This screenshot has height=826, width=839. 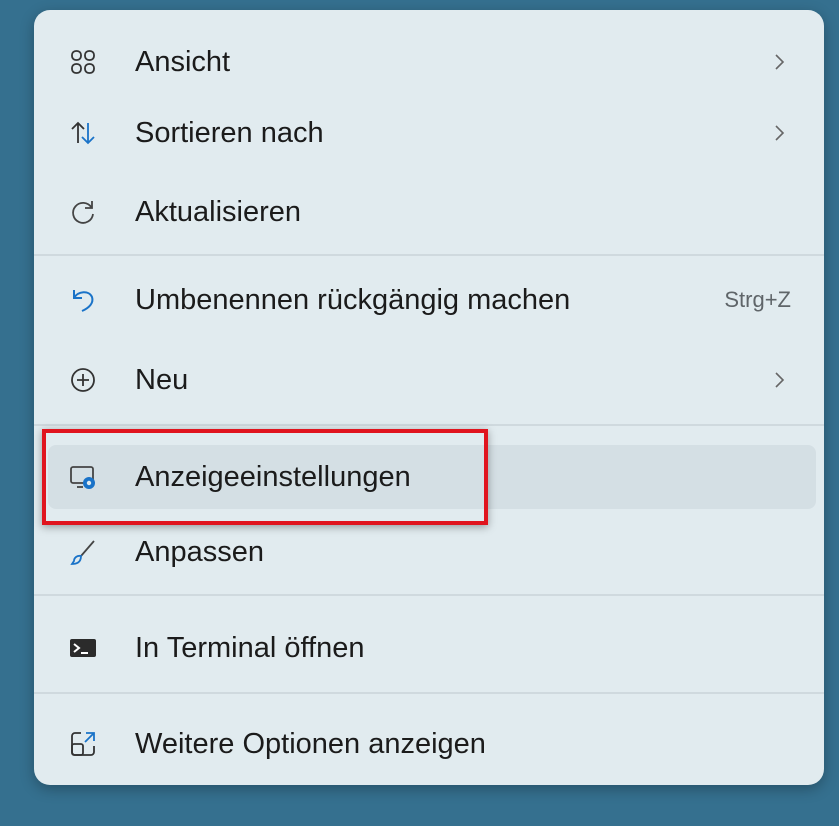 What do you see at coordinates (83, 62) in the screenshot?
I see `grid-view-icon` at bounding box center [83, 62].